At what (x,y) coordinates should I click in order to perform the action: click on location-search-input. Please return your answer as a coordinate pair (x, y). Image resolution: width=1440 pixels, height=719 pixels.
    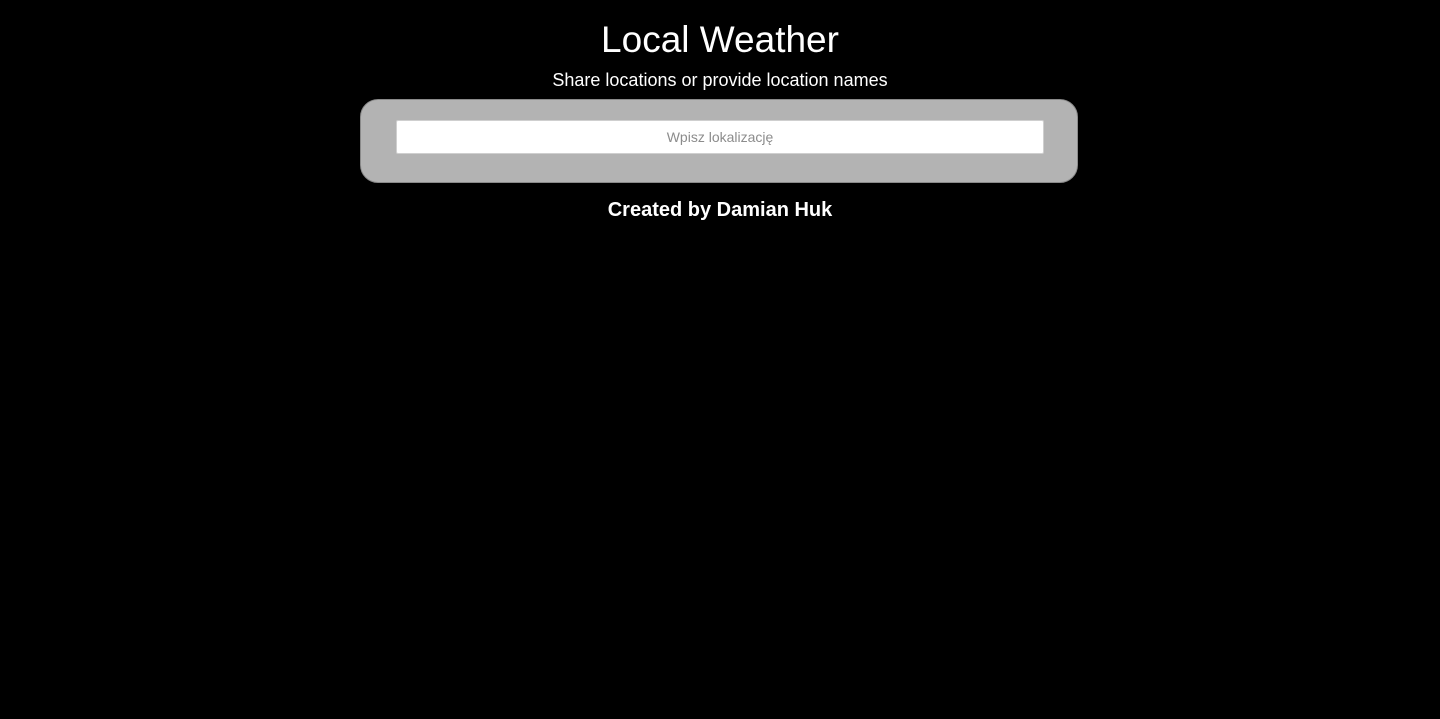
    Looking at the image, I should click on (720, 137).